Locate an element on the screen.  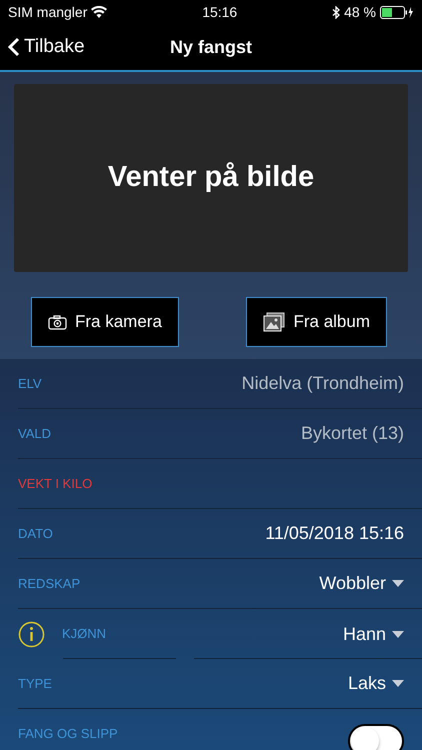
dropdown-field: Hann is located at coordinates (373, 634).